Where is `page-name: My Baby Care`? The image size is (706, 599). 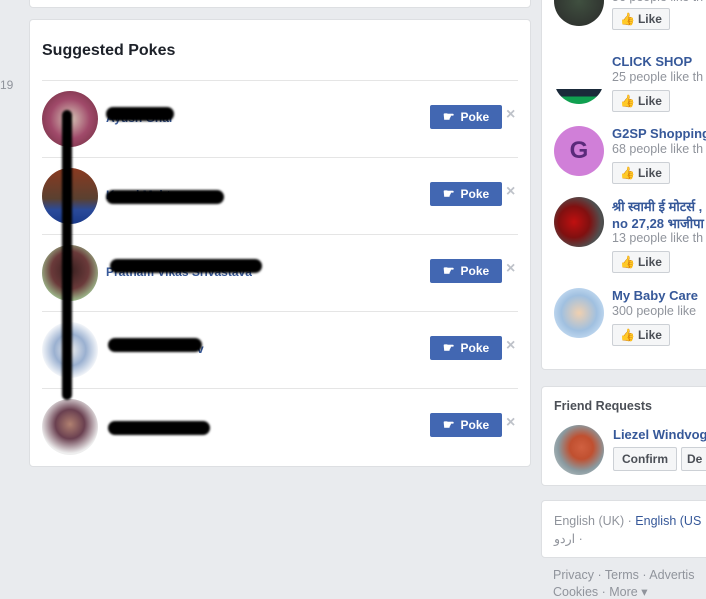
page-name: My Baby Care is located at coordinates (655, 295).